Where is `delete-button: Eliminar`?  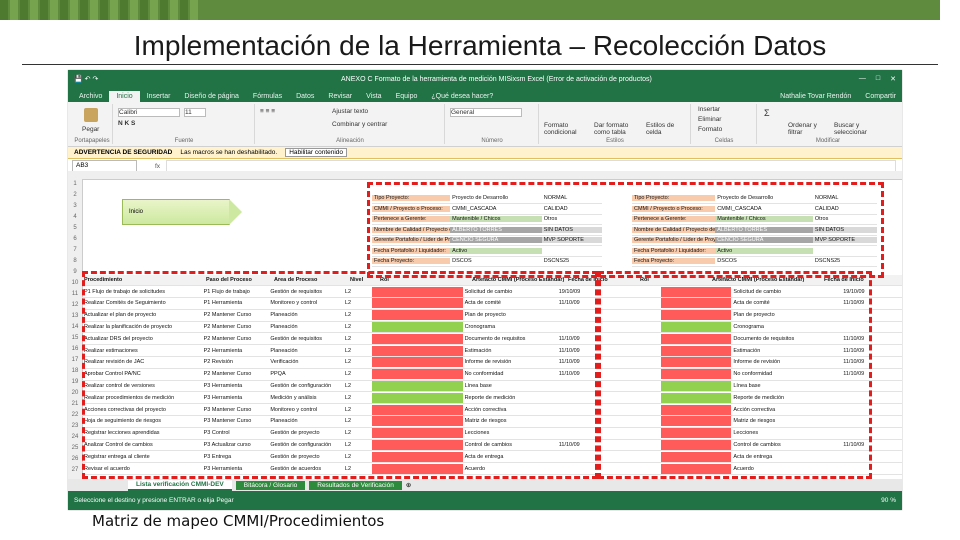
delete-button: Eliminar is located at coordinates (709, 119).